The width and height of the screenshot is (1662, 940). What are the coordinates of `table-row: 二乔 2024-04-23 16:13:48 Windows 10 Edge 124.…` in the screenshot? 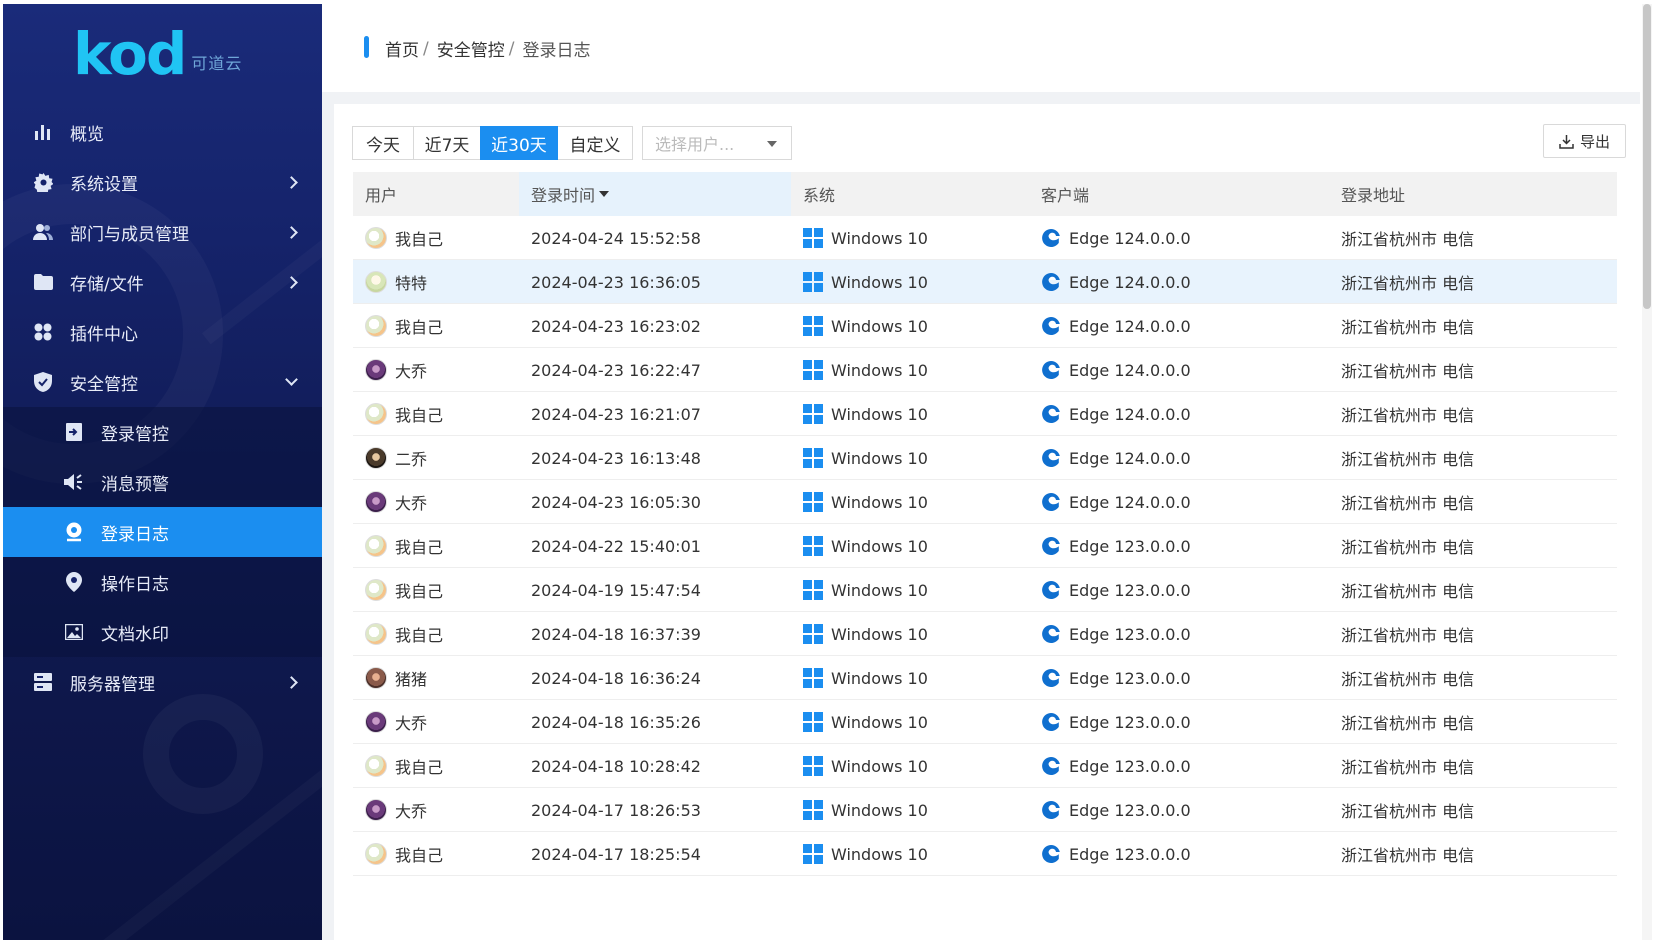 It's located at (985, 458).